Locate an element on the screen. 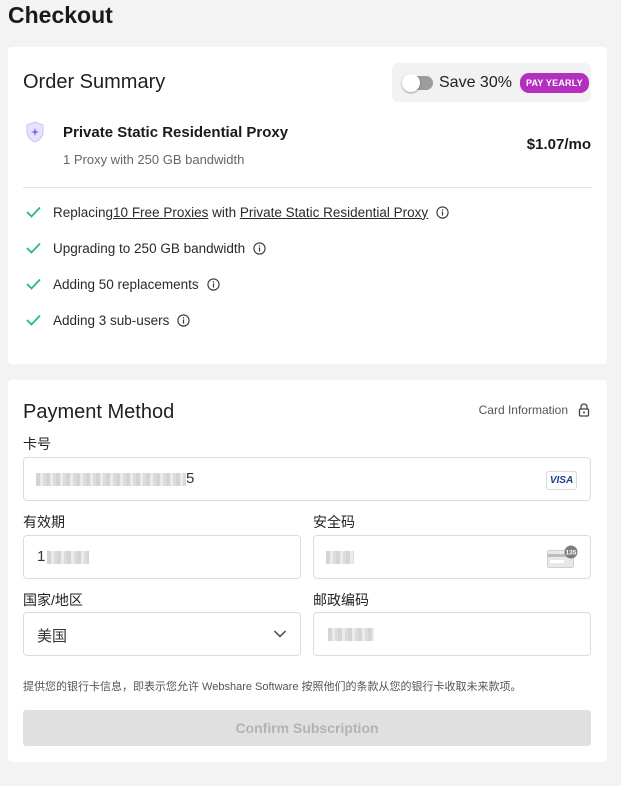  card-information: Card Information is located at coordinates (534, 410).